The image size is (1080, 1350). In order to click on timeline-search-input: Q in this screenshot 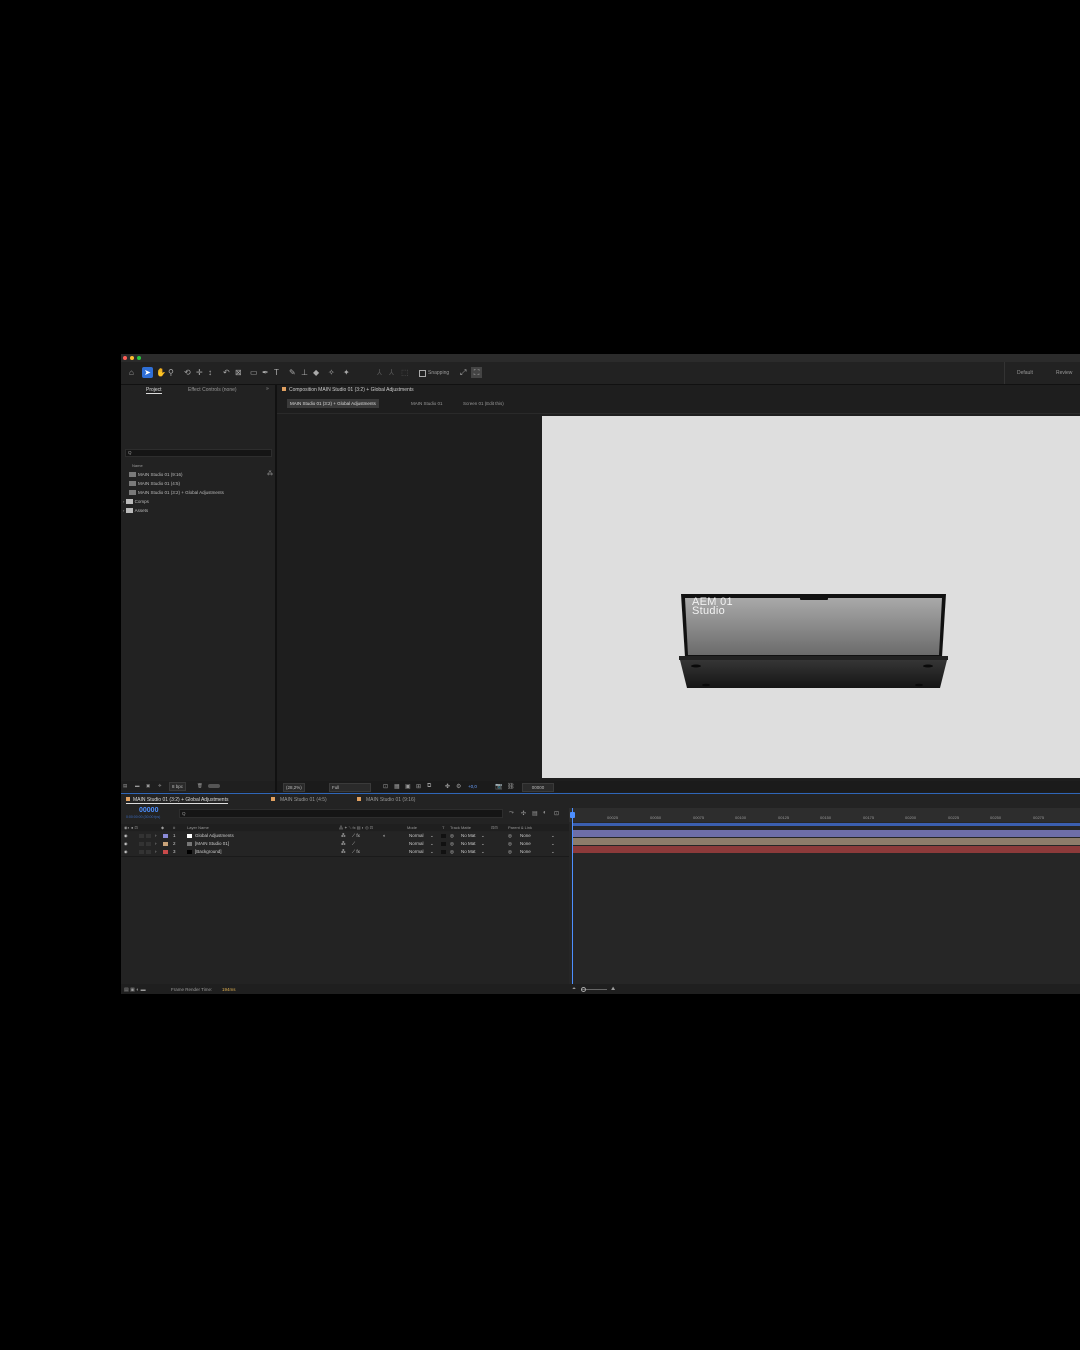, I will do `click(341, 813)`.